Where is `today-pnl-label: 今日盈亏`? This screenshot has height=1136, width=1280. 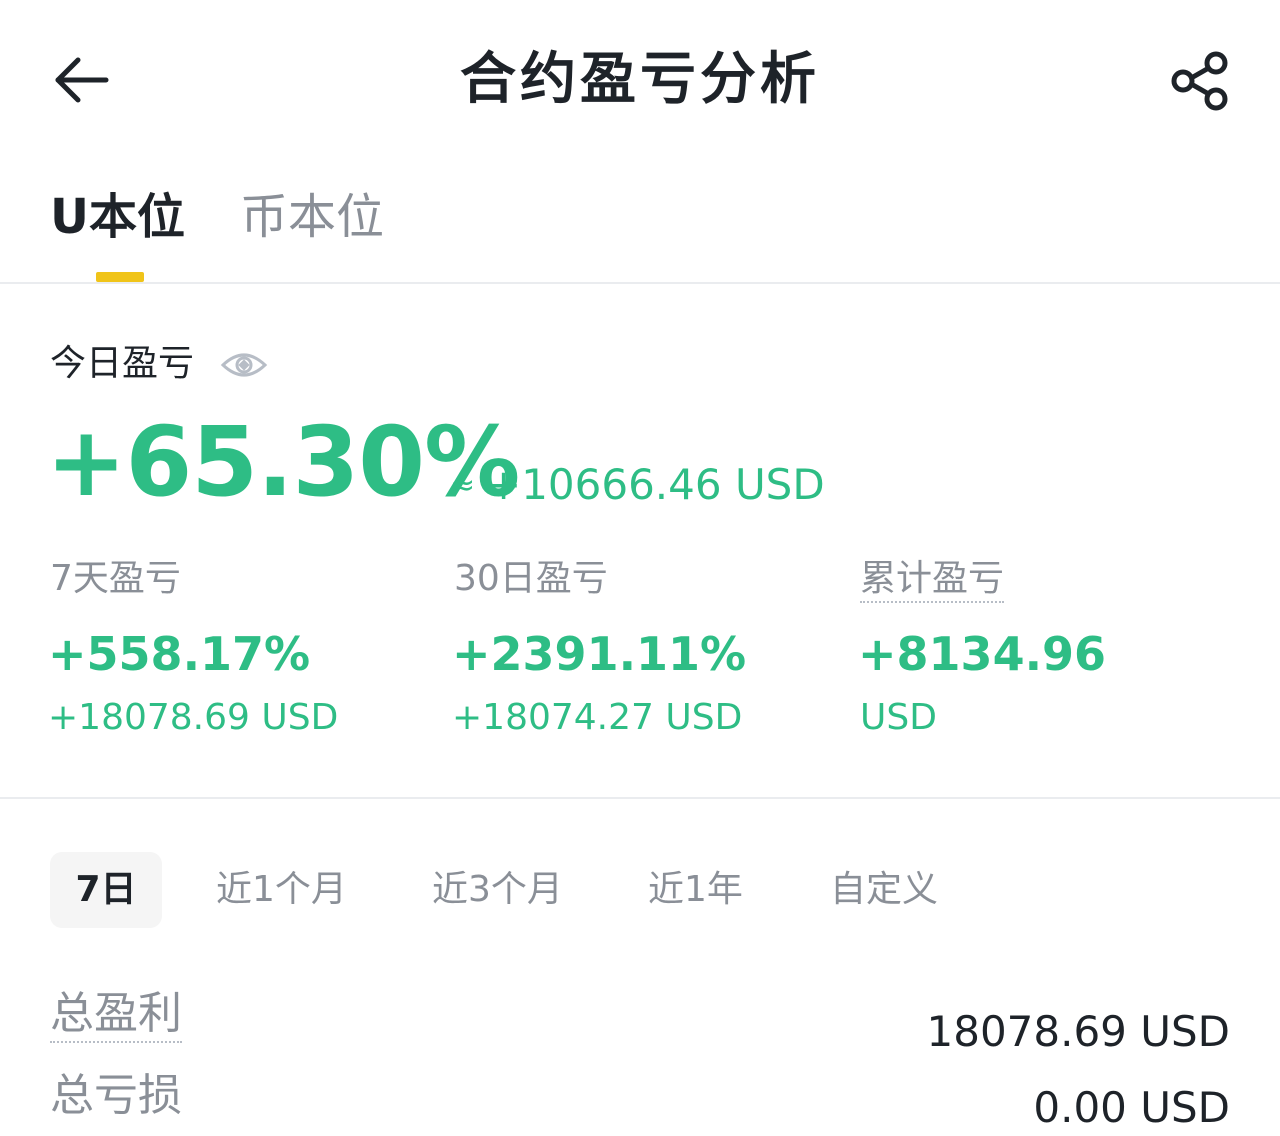 today-pnl-label: 今日盈亏 is located at coordinates (122, 363).